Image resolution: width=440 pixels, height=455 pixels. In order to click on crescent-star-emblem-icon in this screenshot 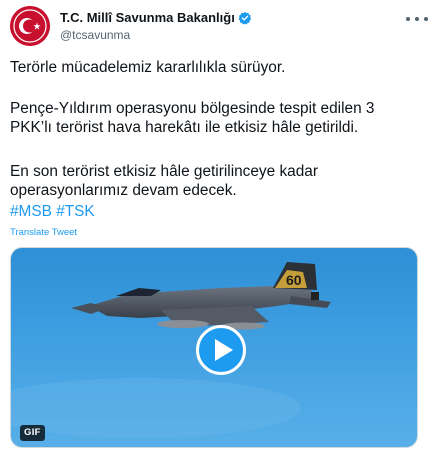, I will do `click(30, 26)`.